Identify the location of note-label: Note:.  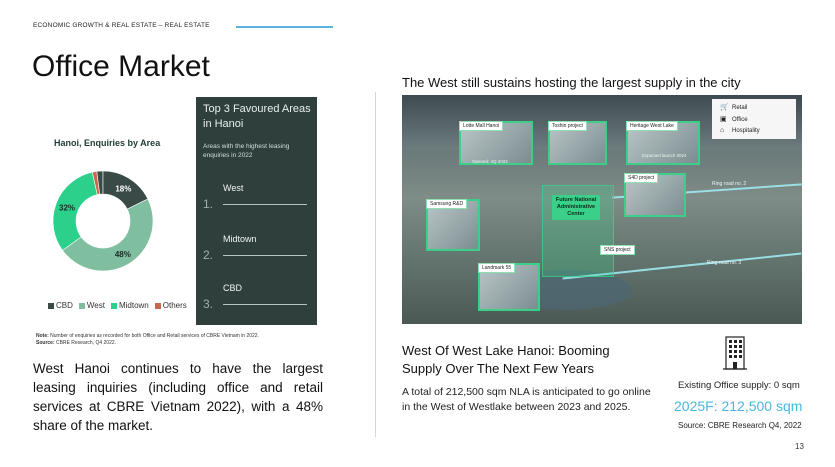
(42, 336).